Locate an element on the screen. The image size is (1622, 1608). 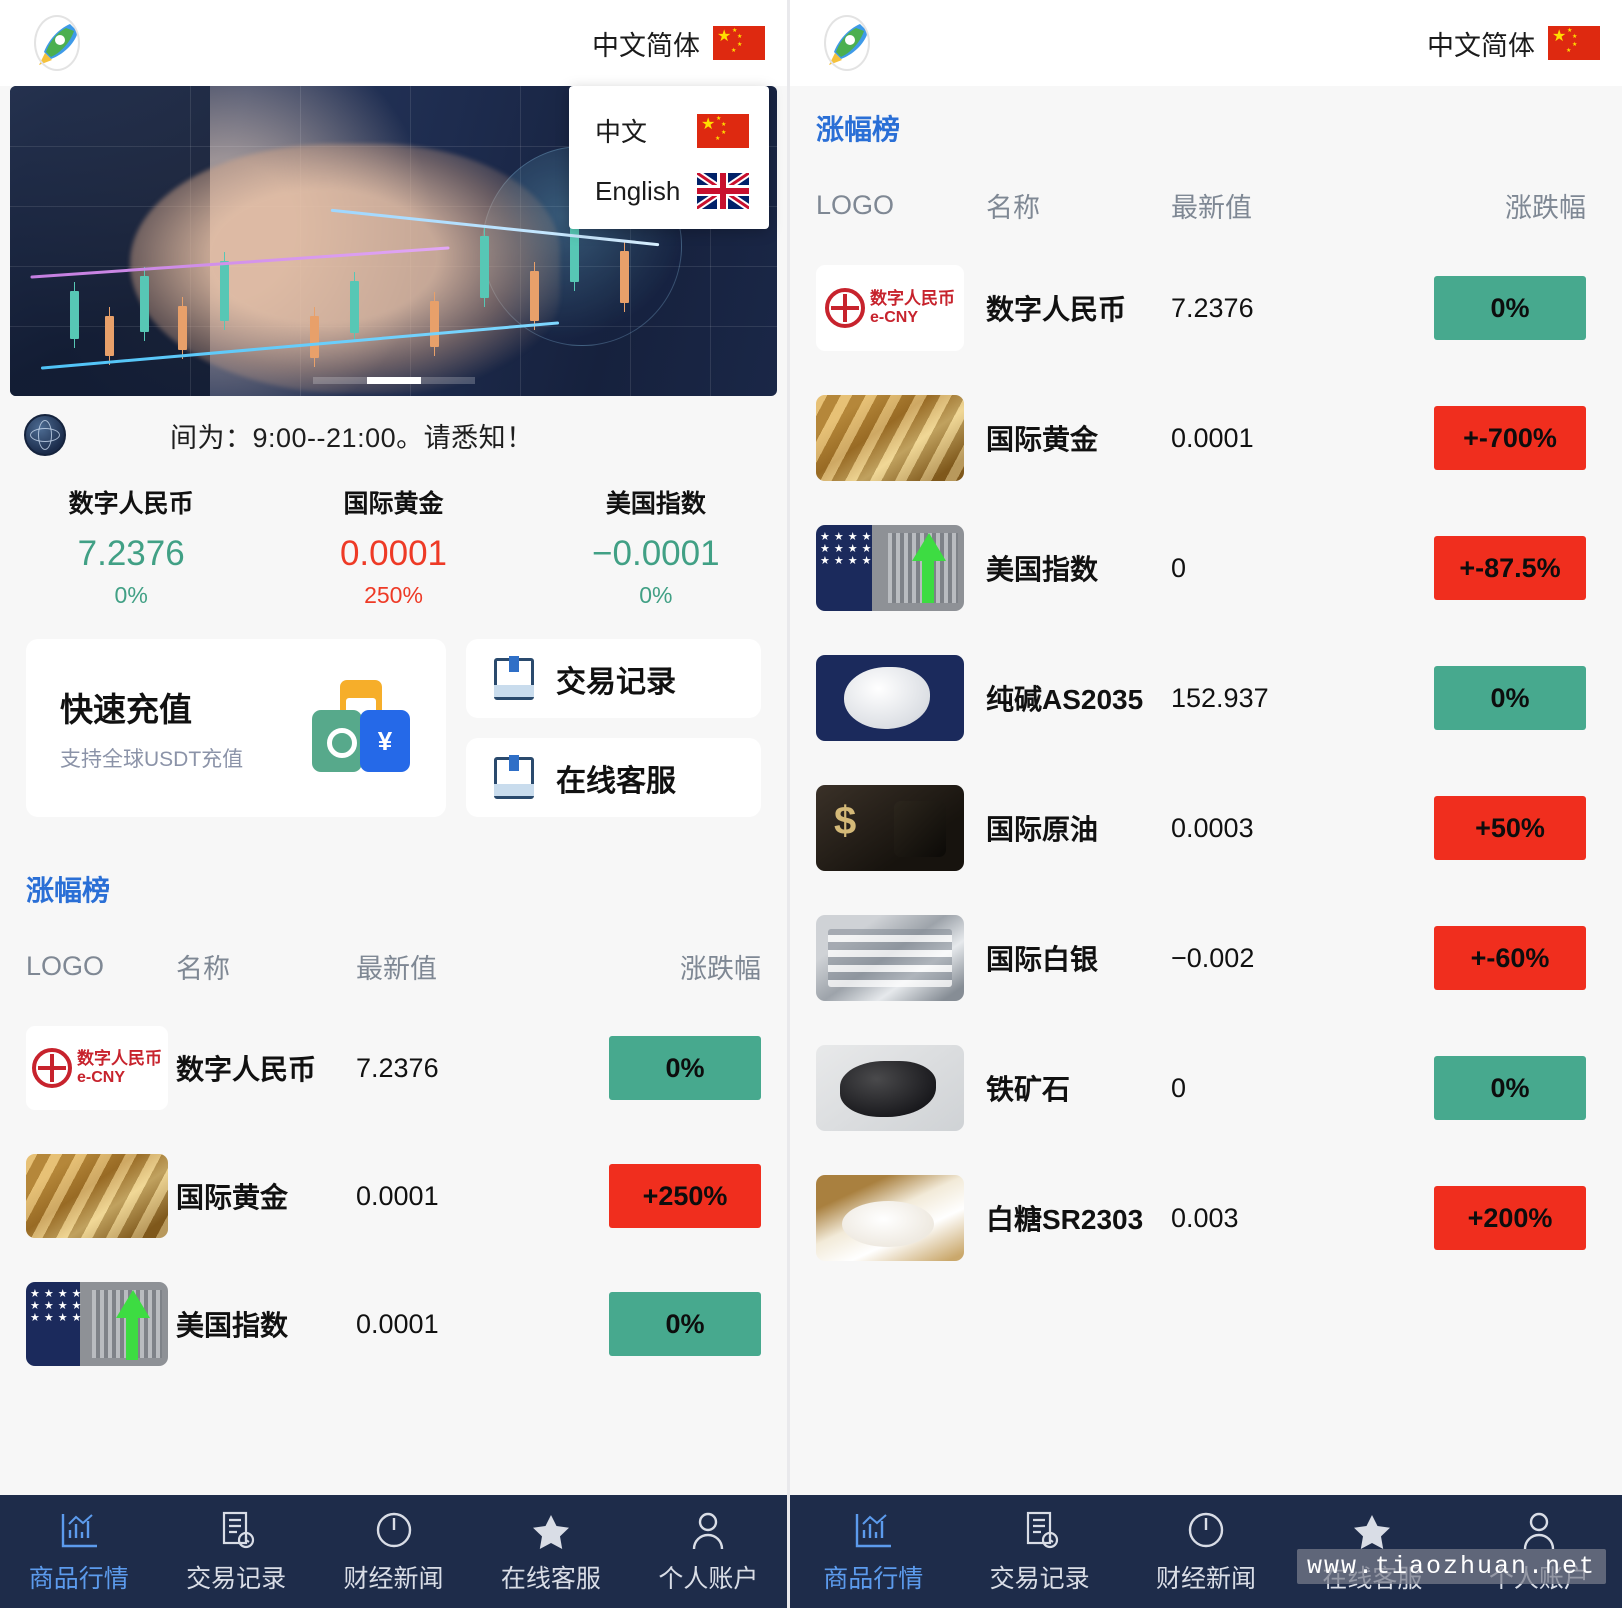
yuan-symbol: ¥ is located at coordinates (385, 741).